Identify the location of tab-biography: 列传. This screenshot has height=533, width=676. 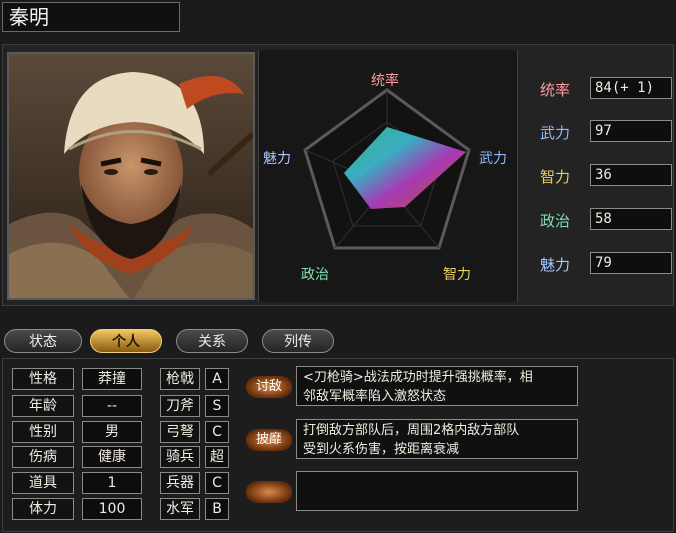
(298, 341).